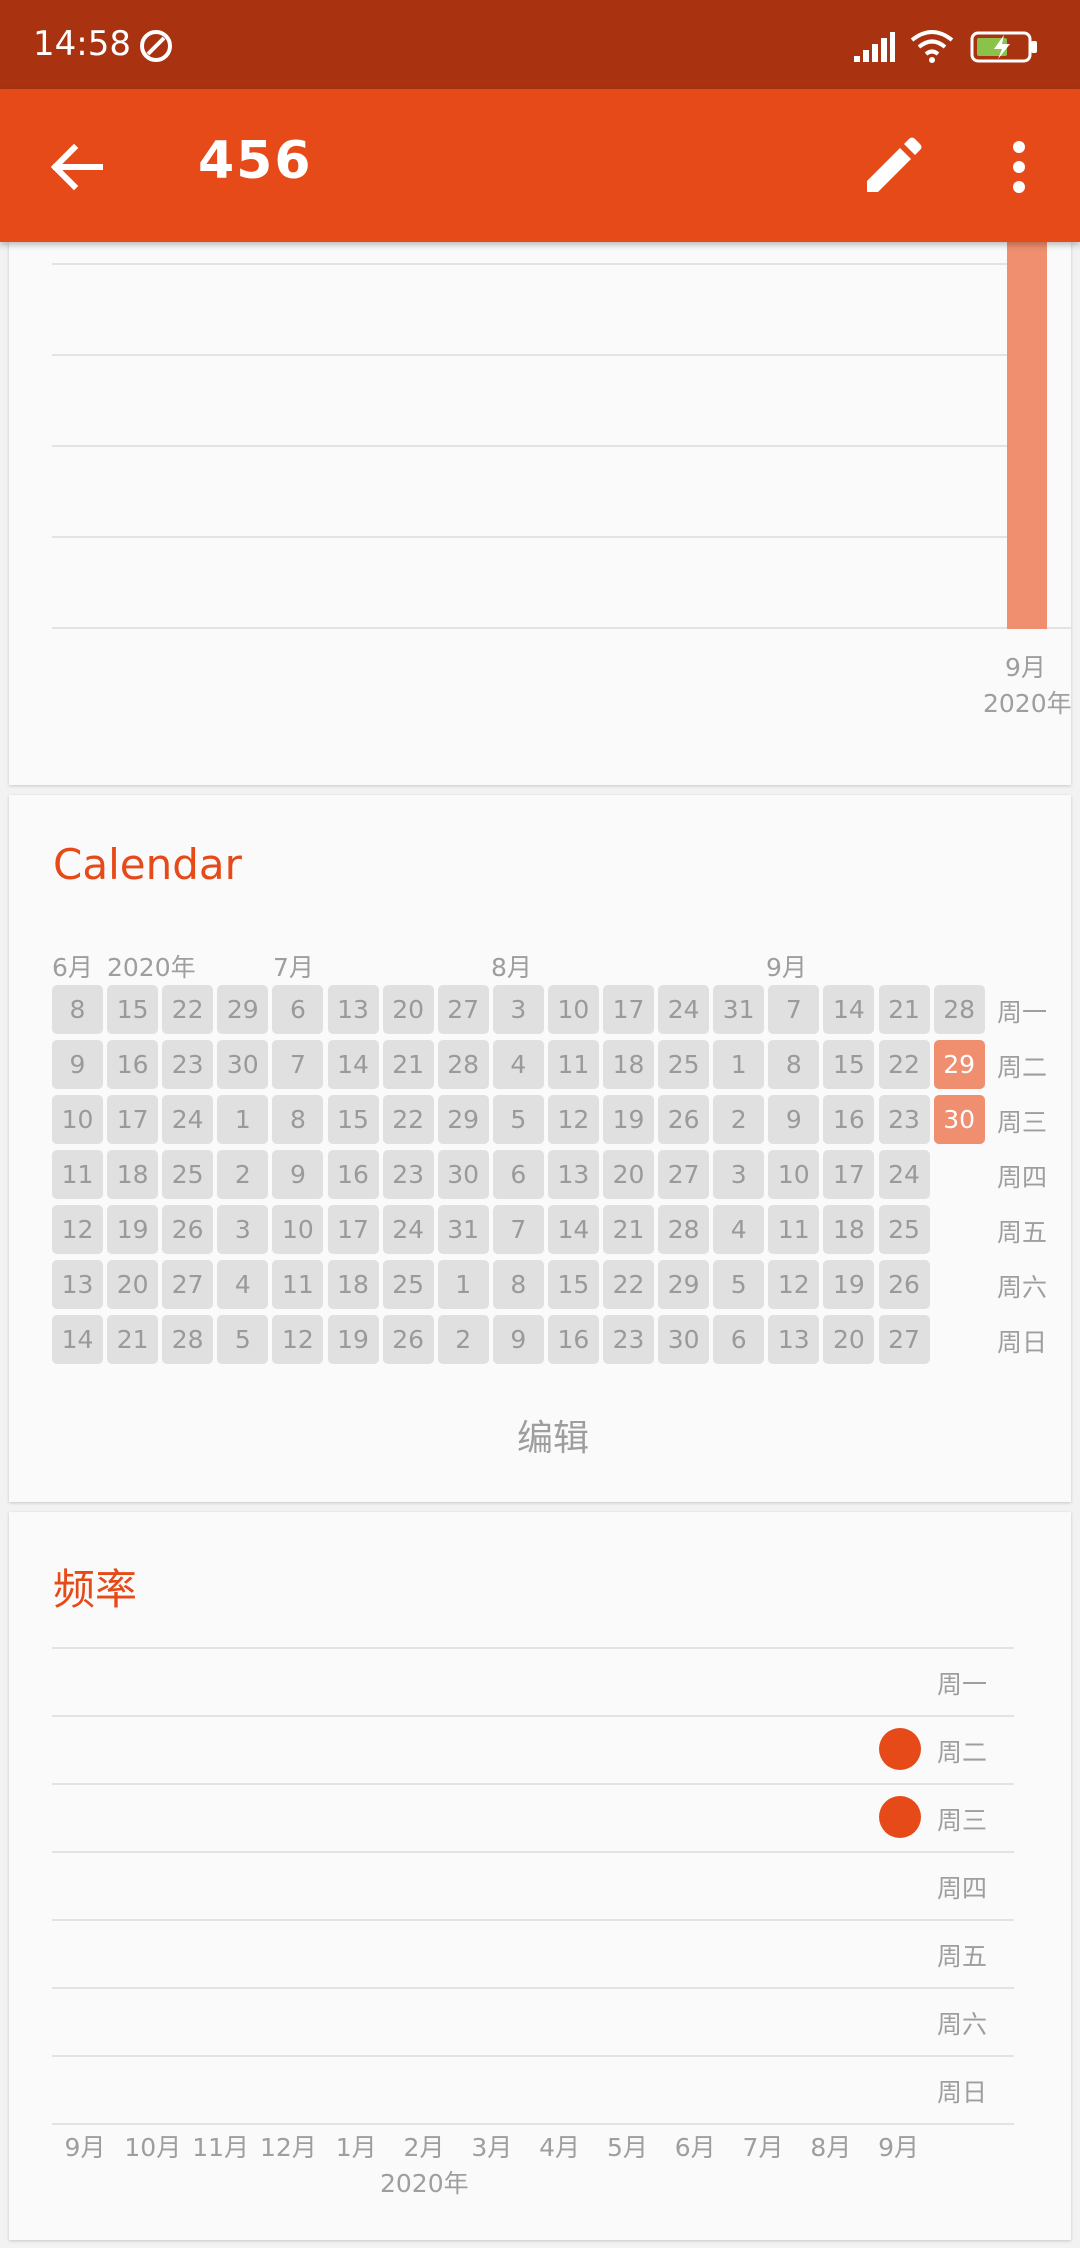  Describe the element at coordinates (739, 1339) in the screenshot. I see `calendar-day: 6` at that location.